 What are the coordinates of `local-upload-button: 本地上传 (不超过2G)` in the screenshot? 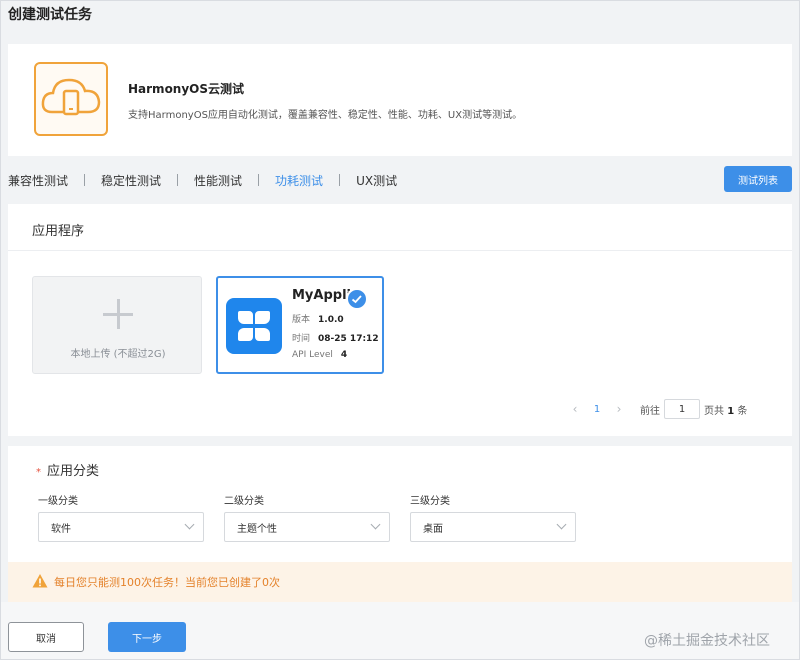 It's located at (117, 325).